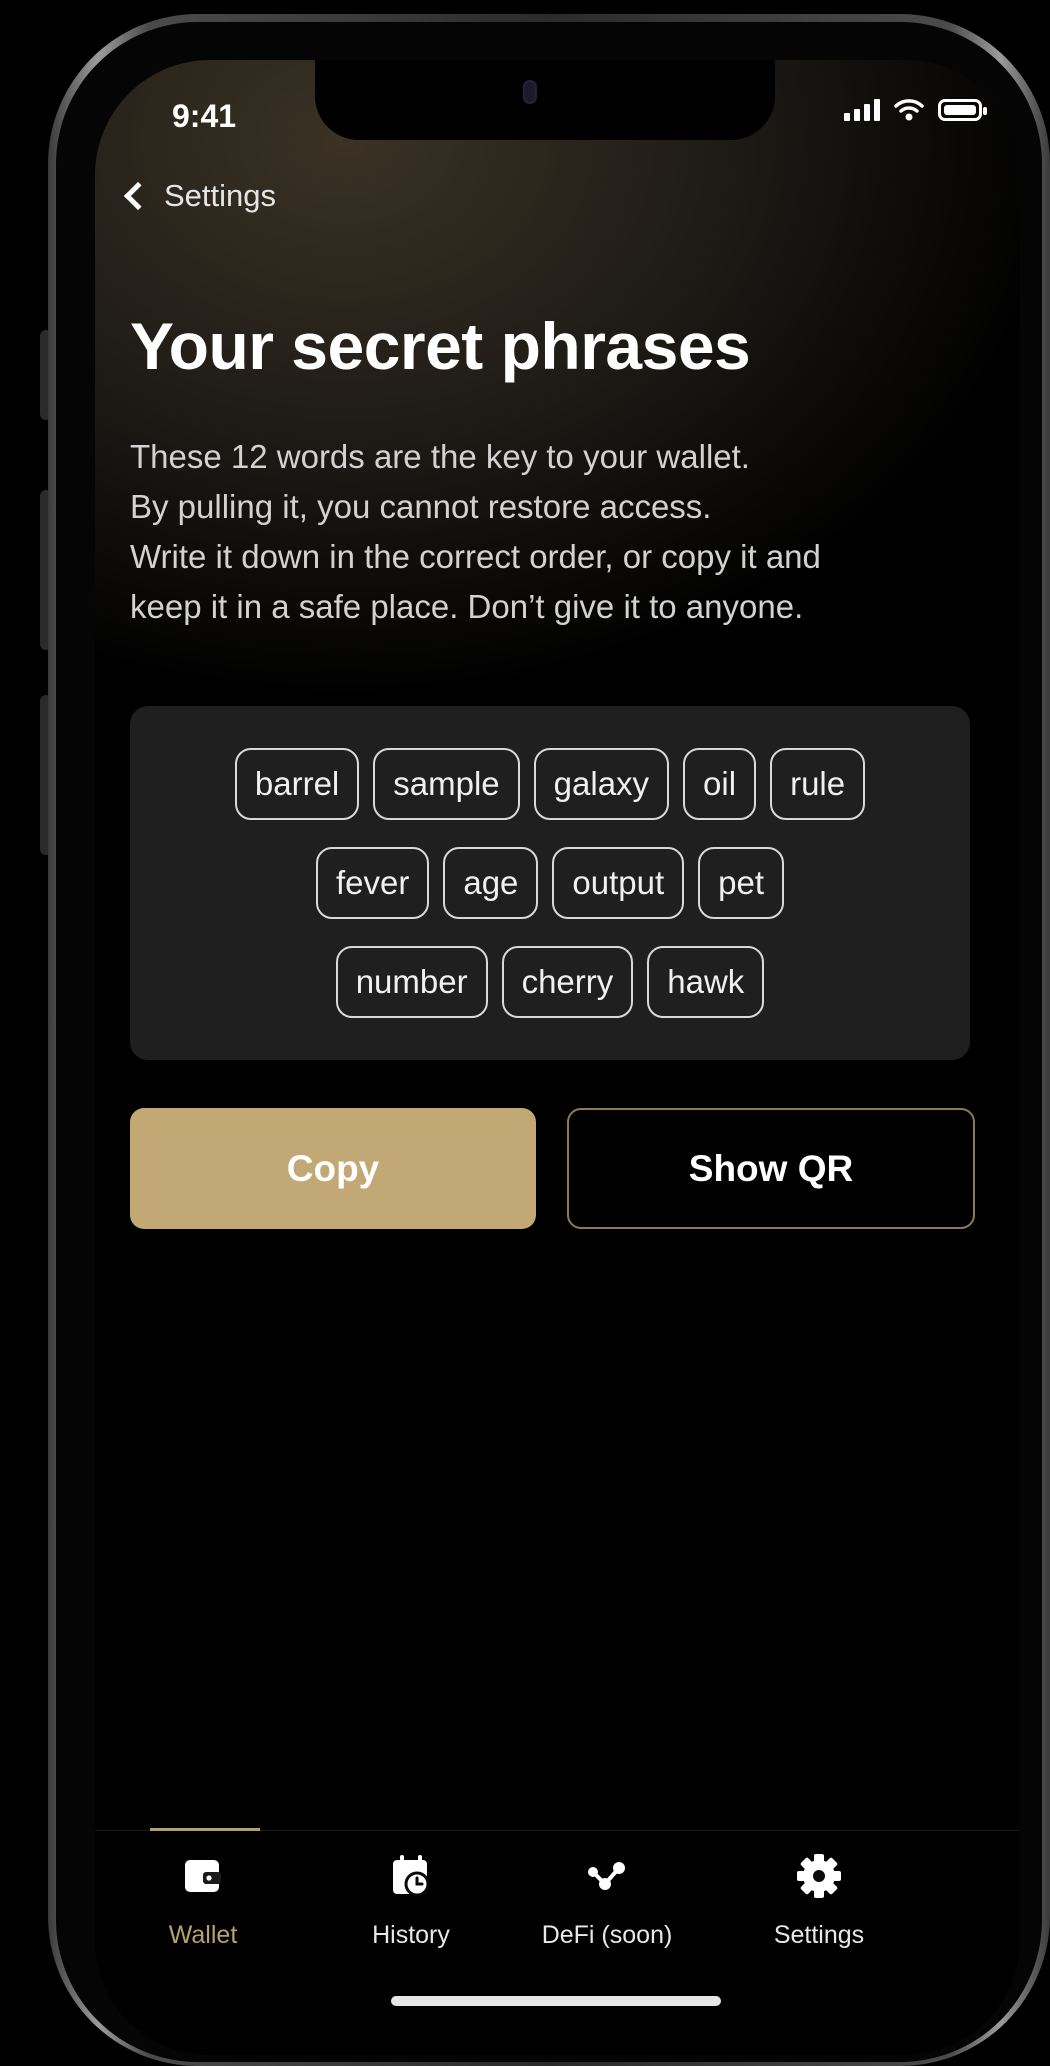 This screenshot has width=1050, height=2066. Describe the element at coordinates (741, 883) in the screenshot. I see `phrase-word-chip: pet` at that location.